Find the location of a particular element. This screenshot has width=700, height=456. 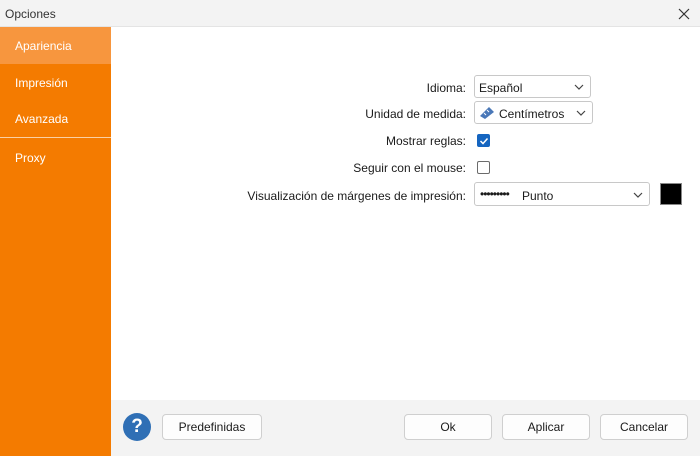

line-style-sample: ••••••••• is located at coordinates (495, 194).